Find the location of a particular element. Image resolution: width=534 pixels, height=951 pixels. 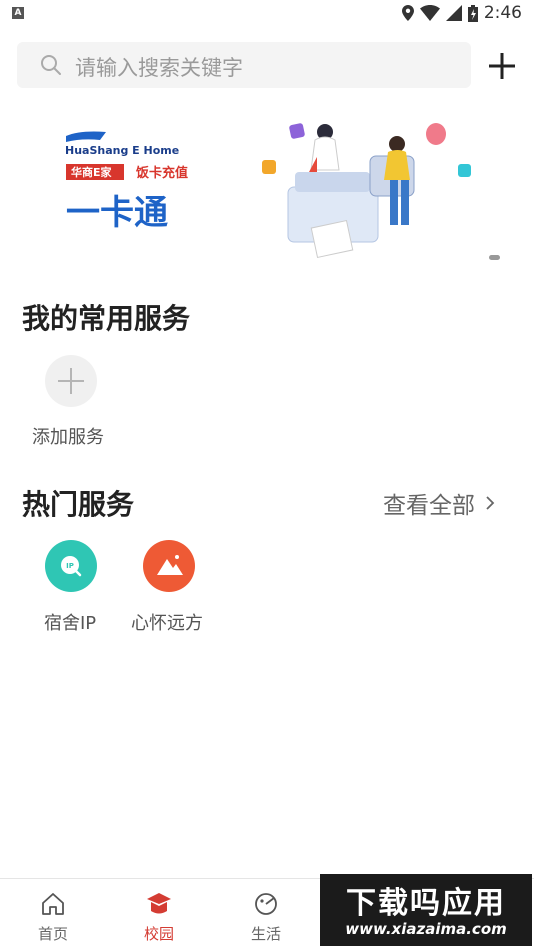

search-bar: 请输入搜索关键字 is located at coordinates (244, 65).